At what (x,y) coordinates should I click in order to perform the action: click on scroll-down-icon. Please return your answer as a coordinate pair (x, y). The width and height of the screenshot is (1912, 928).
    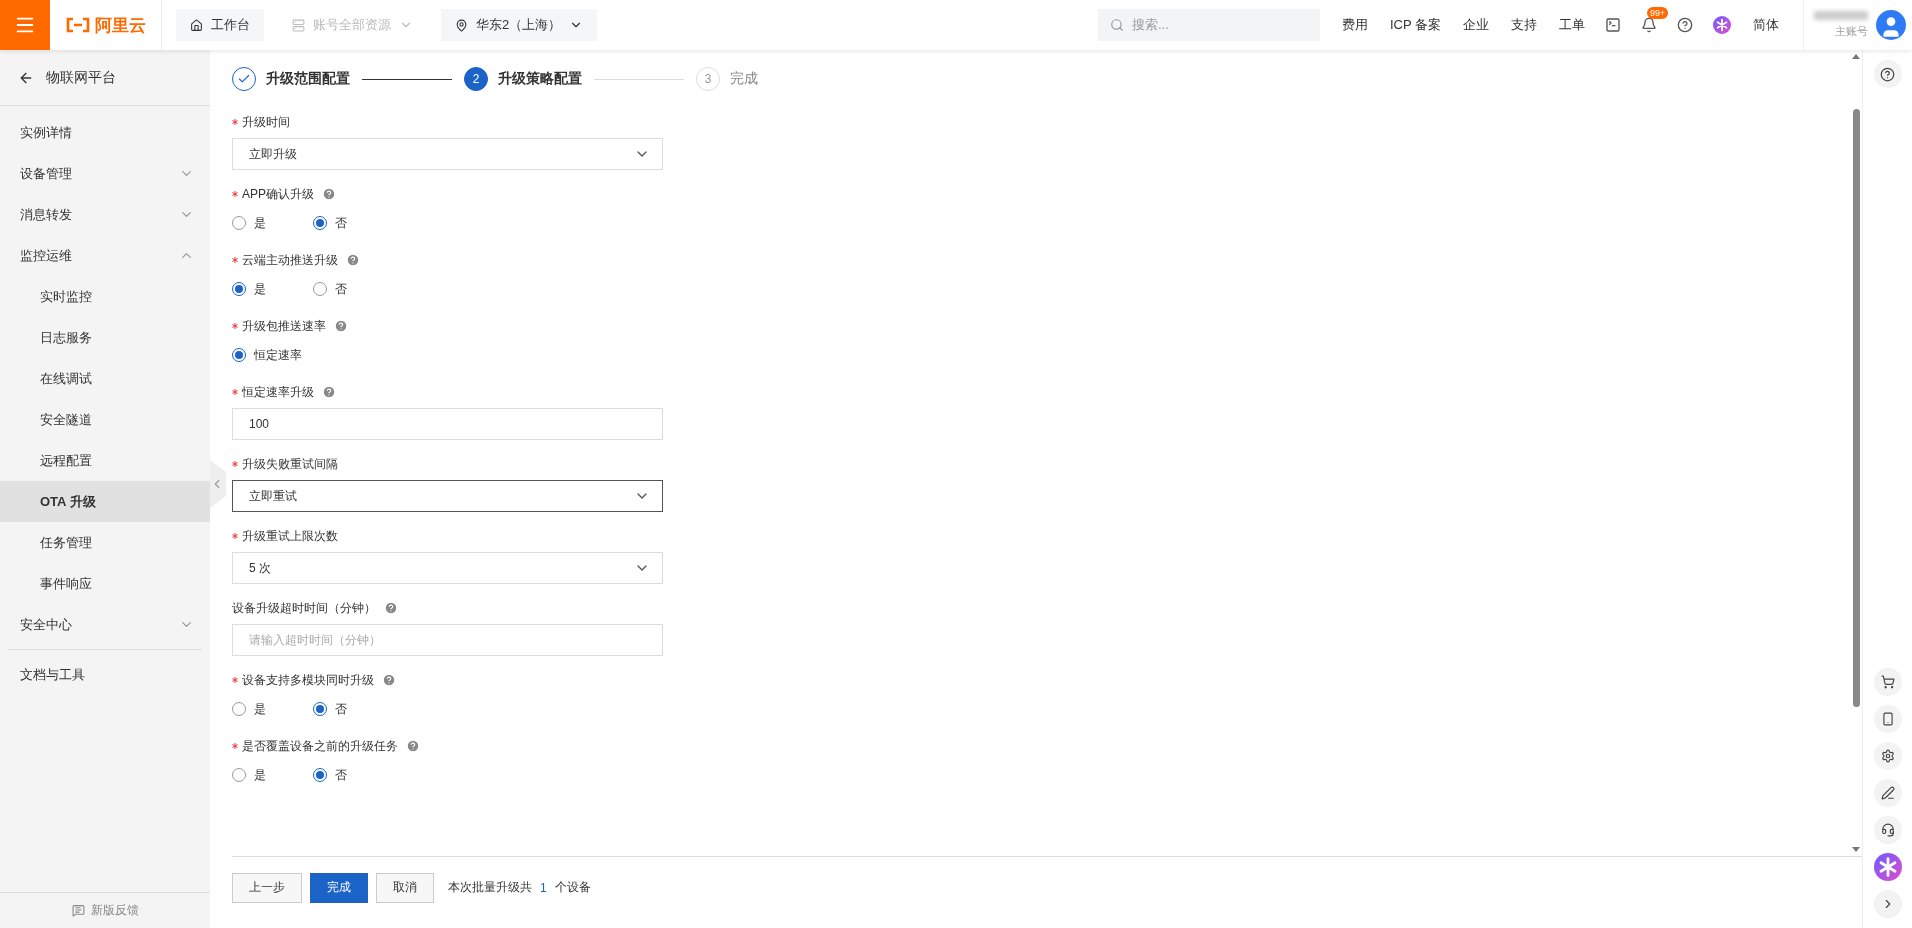
    Looking at the image, I should click on (1856, 849).